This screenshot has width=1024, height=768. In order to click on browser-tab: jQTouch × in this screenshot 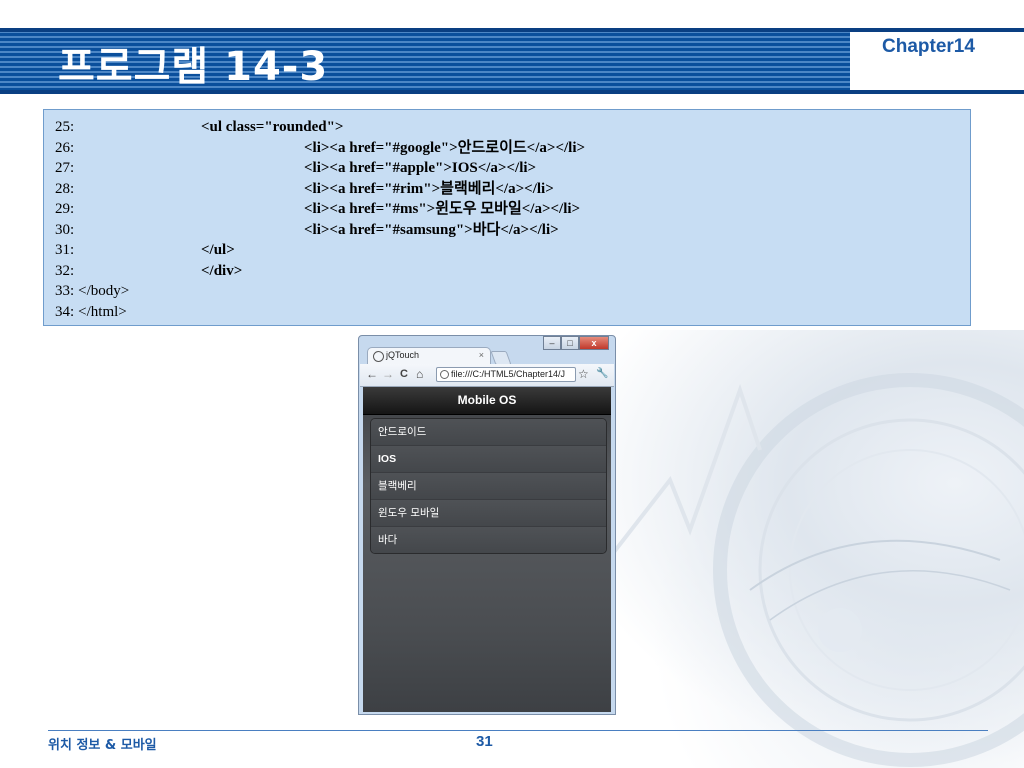, I will do `click(429, 356)`.